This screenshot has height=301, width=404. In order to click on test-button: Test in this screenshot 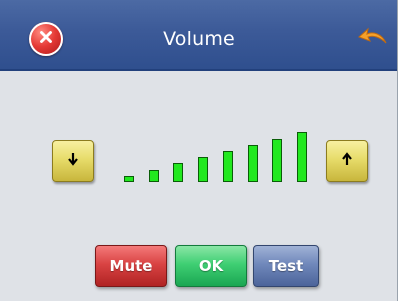, I will do `click(286, 266)`.